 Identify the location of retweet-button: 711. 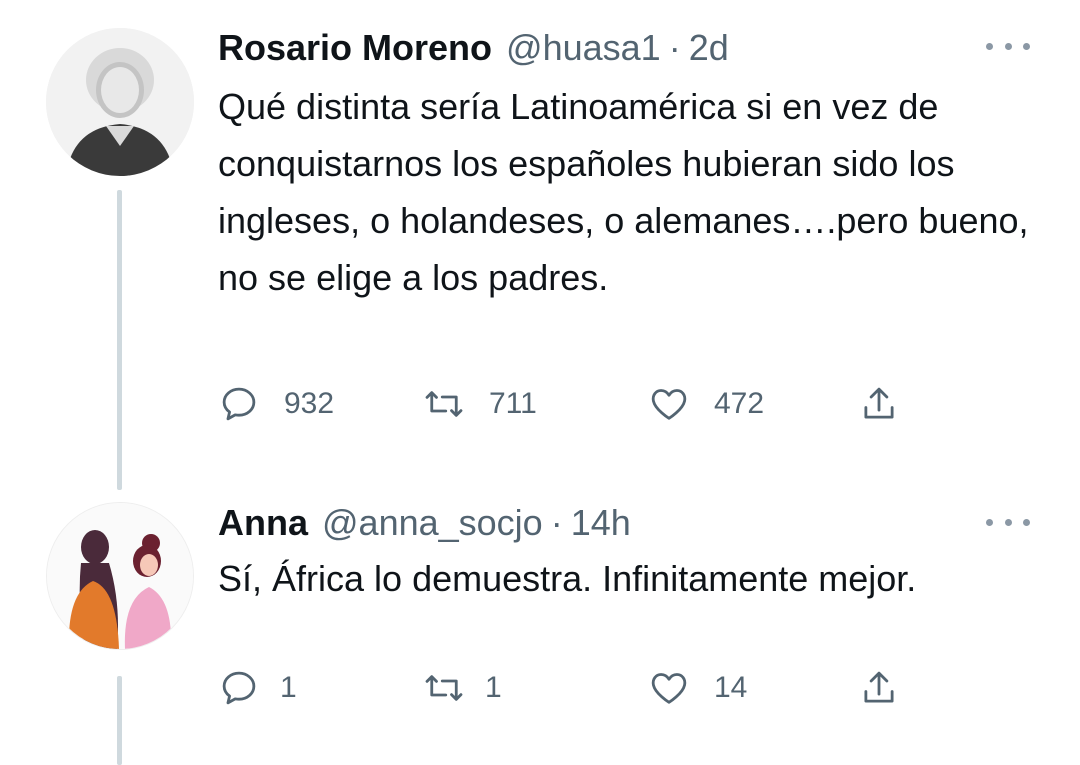
(480, 404).